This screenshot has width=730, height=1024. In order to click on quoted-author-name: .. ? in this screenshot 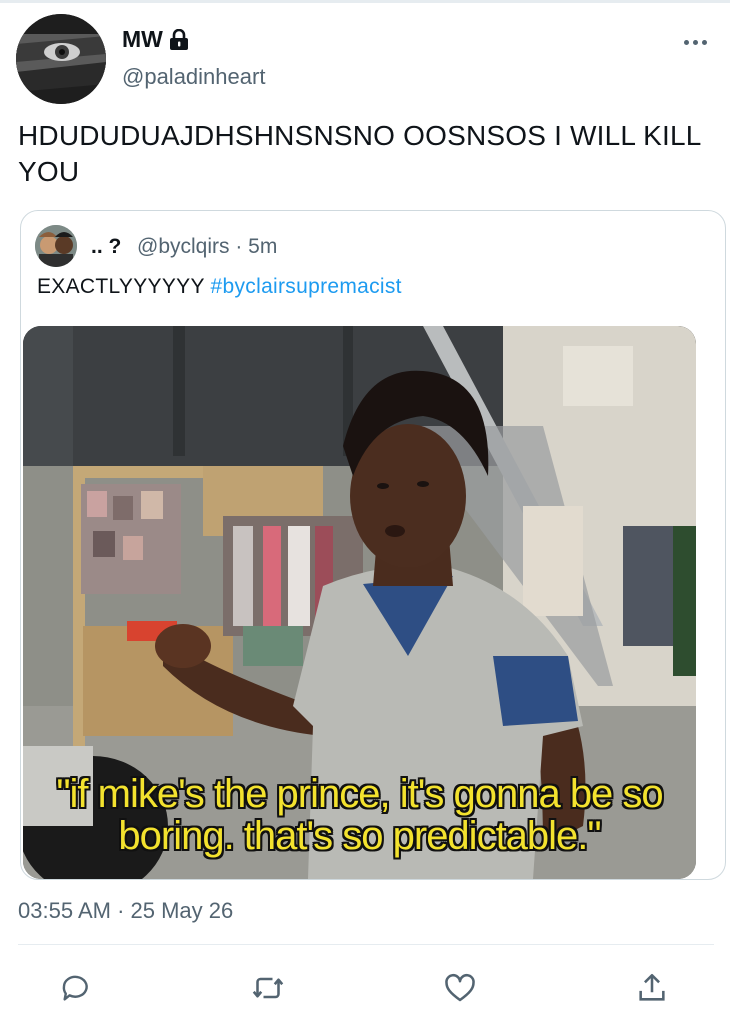, I will do `click(106, 247)`.